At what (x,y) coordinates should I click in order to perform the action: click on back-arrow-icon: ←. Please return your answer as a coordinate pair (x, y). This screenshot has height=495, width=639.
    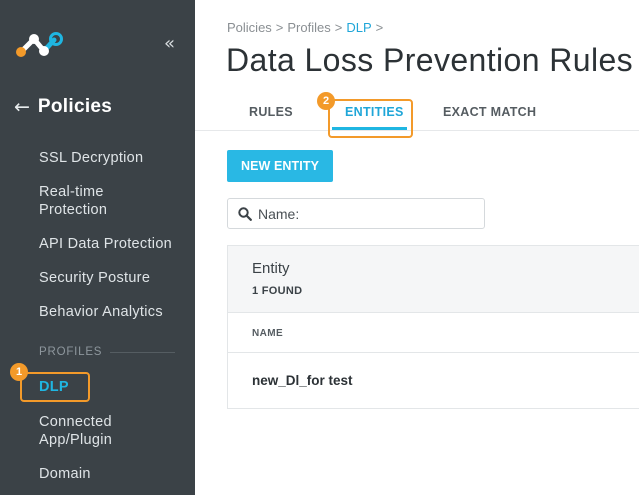
    Looking at the image, I should click on (22, 107).